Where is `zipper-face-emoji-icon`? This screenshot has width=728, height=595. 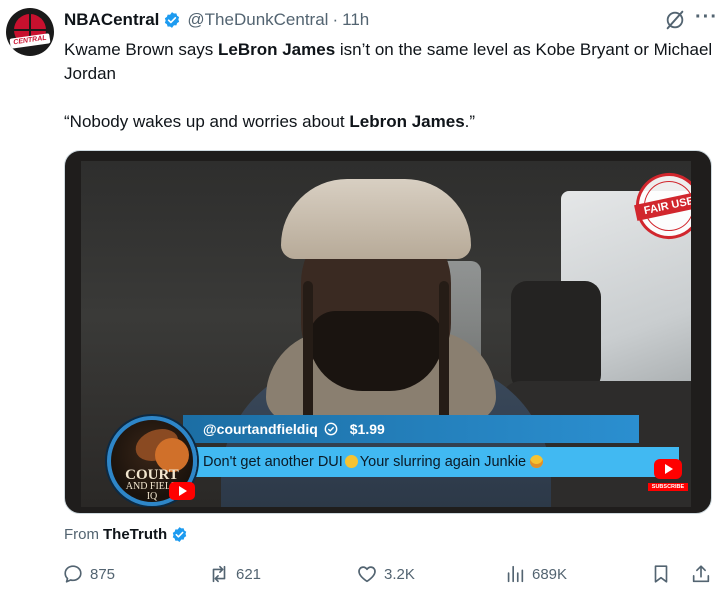
zipper-face-emoji-icon is located at coordinates (351, 461).